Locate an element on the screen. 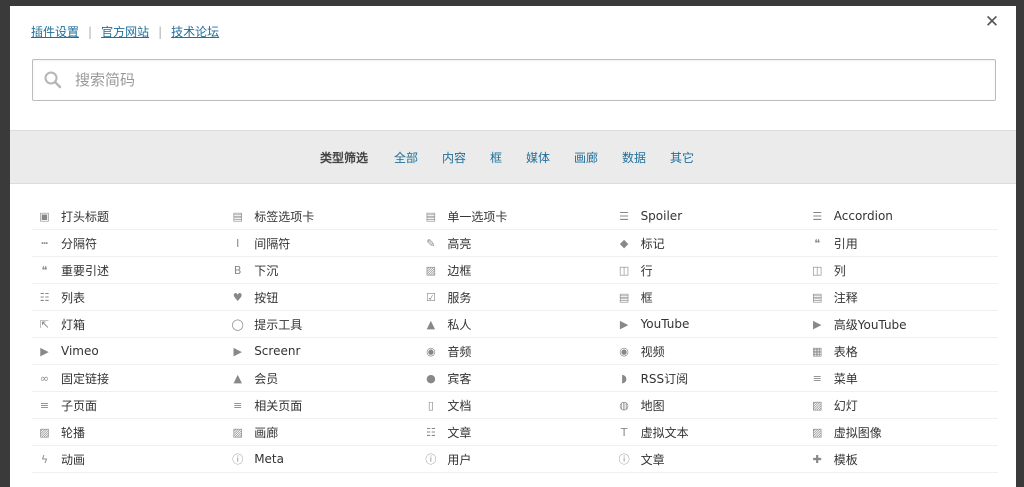 The height and width of the screenshot is (487, 1024). shortcode-item: ▤ 框 is located at coordinates (708, 297).